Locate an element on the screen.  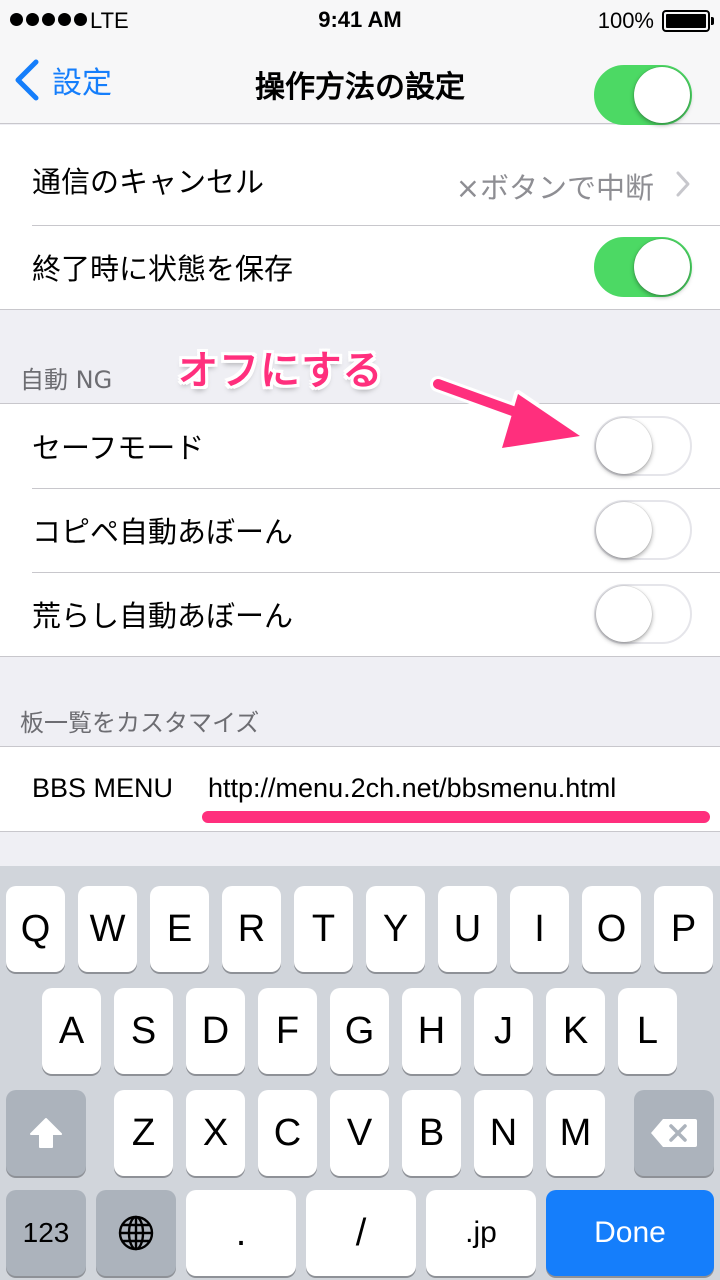
key-s: S is located at coordinates (143, 1031).